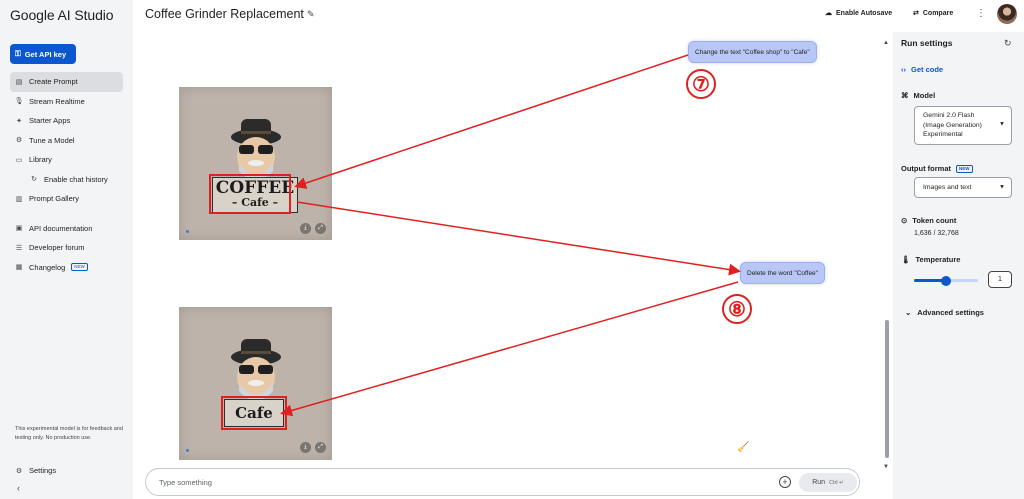 This screenshot has height=499, width=1024. I want to click on sidebar-item-label: Prompt Gallery, so click(54, 199).